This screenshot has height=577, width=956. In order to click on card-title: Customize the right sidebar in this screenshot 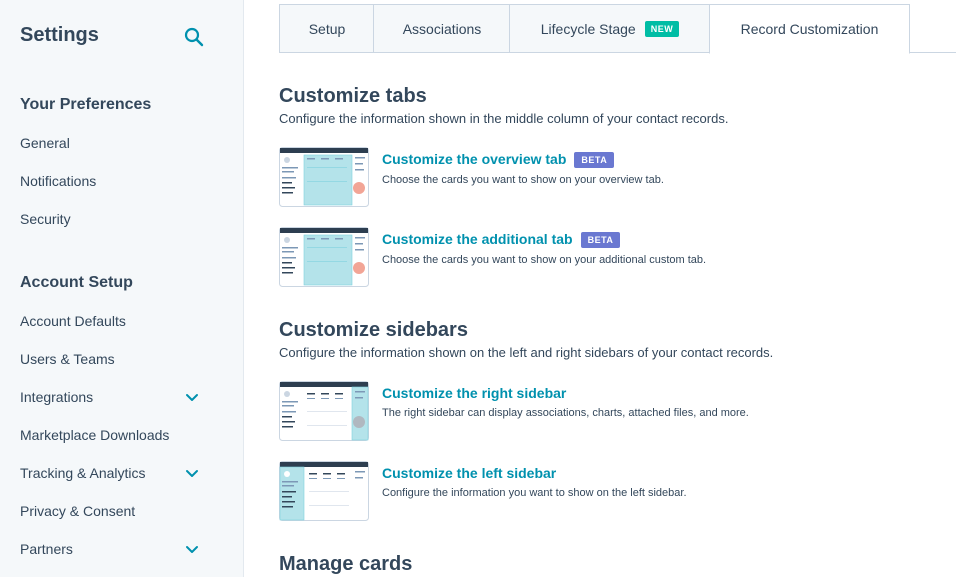, I will do `click(474, 393)`.